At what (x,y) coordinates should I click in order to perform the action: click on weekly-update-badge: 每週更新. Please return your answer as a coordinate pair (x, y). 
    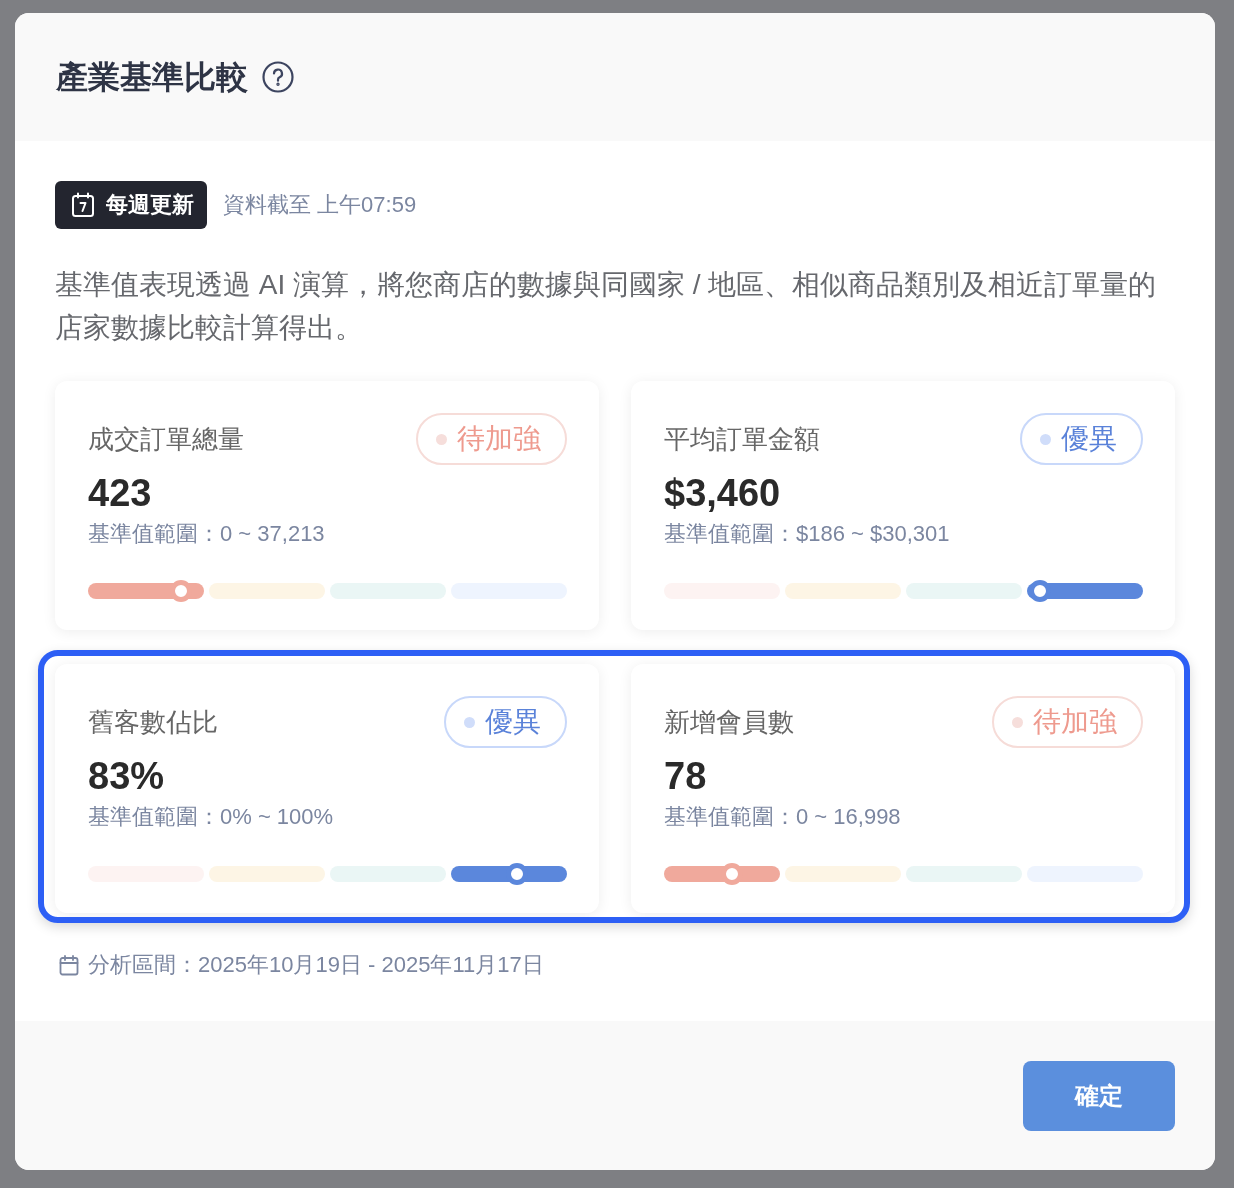
    Looking at the image, I should click on (131, 205).